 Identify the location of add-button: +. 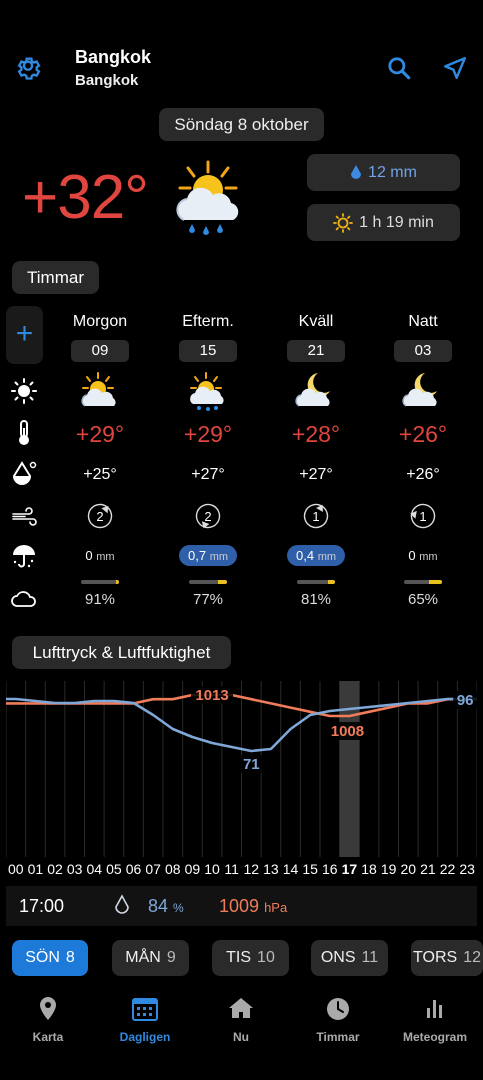
(24, 335).